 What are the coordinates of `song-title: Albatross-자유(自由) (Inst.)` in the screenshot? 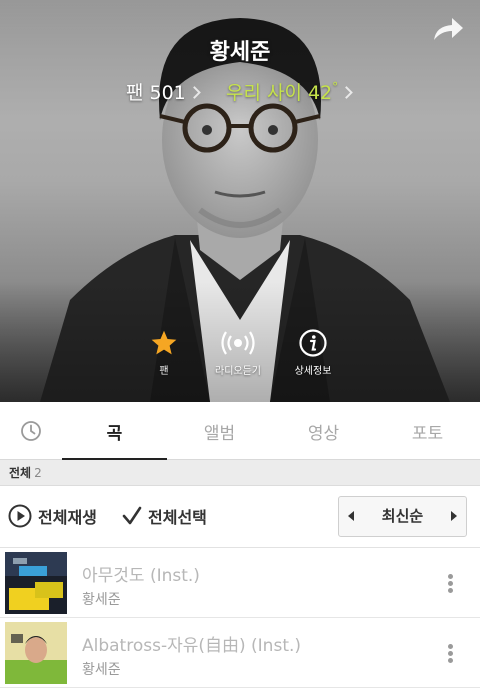 It's located at (192, 646).